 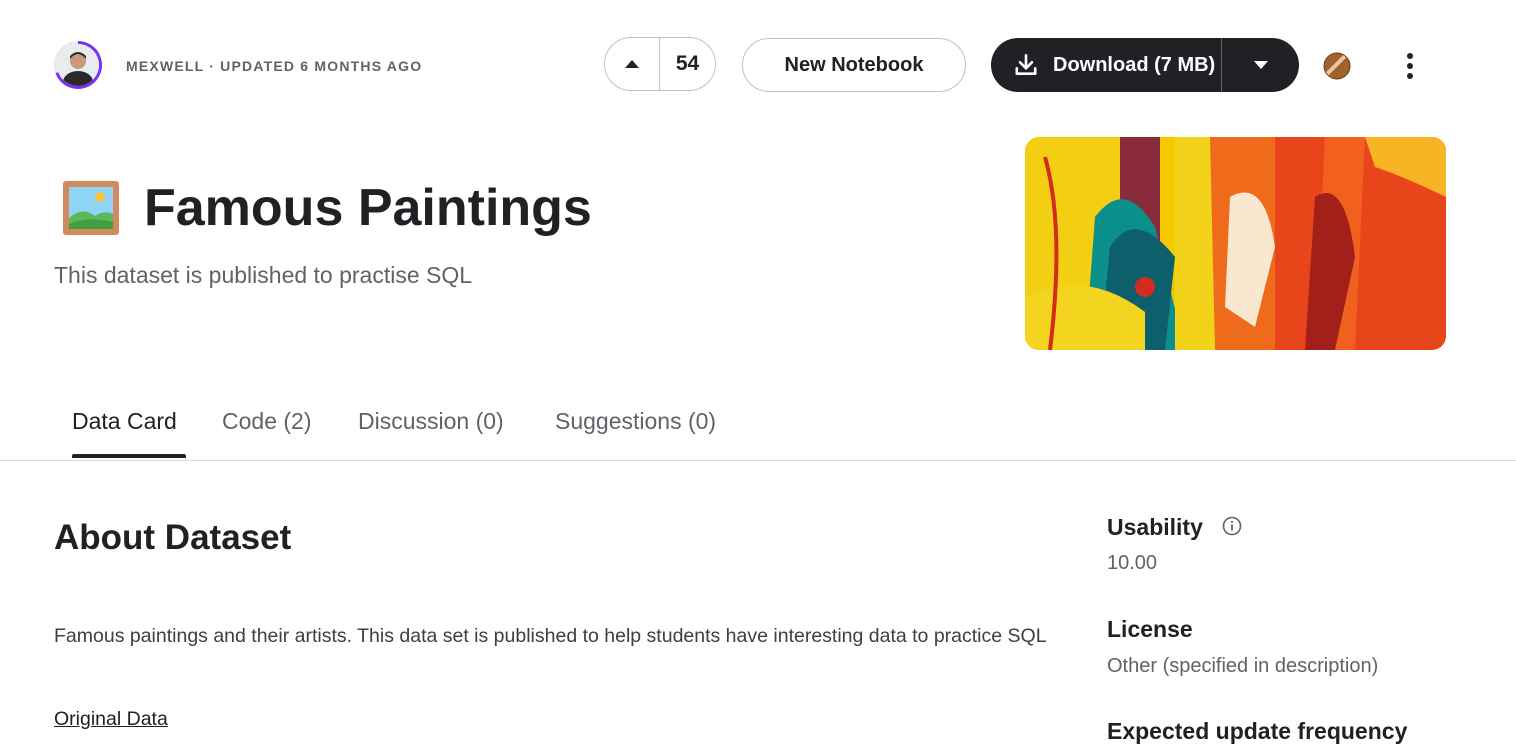 I want to click on tab-suggestions: Suggestions (0), so click(x=635, y=421).